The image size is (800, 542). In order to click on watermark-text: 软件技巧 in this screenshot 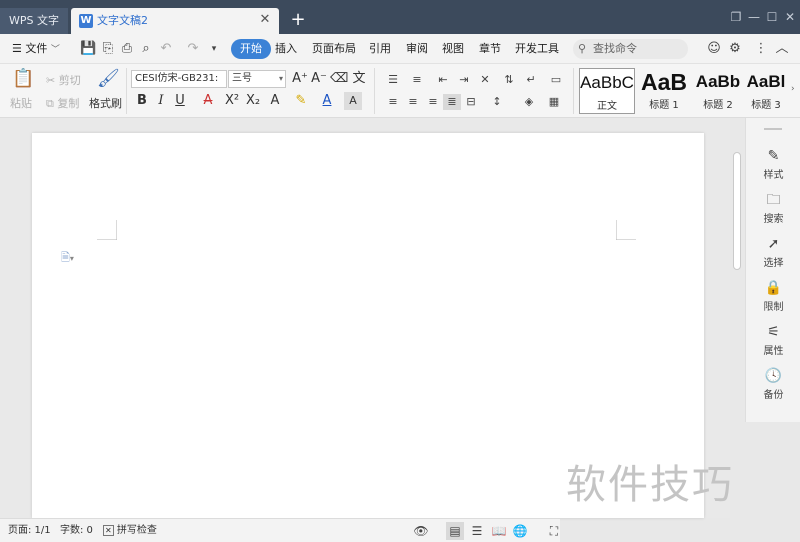, I will do `click(650, 485)`.